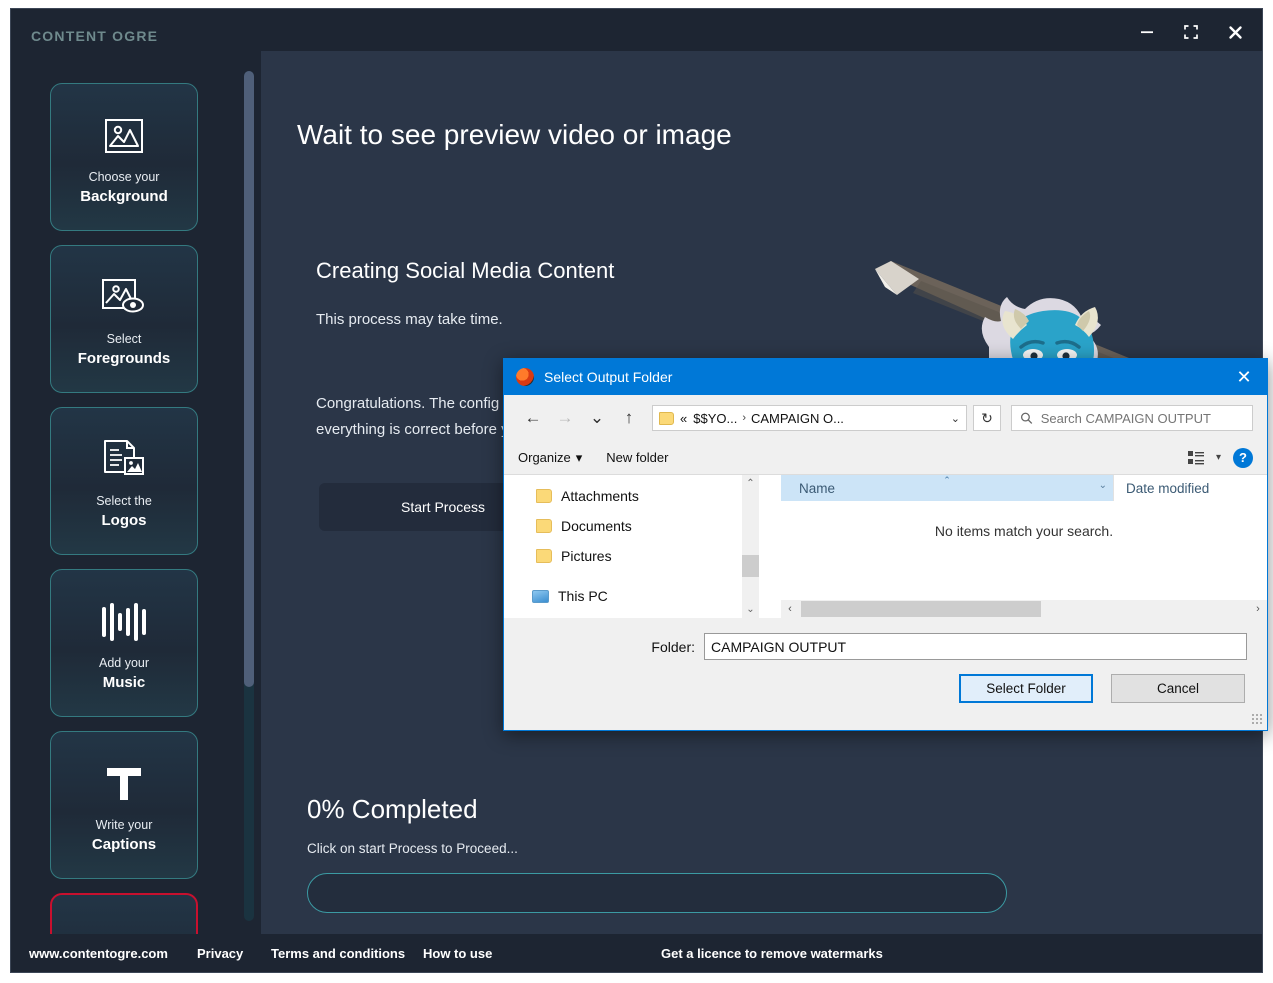  I want to click on footer-link-terms: Terms and conditions, so click(338, 953).